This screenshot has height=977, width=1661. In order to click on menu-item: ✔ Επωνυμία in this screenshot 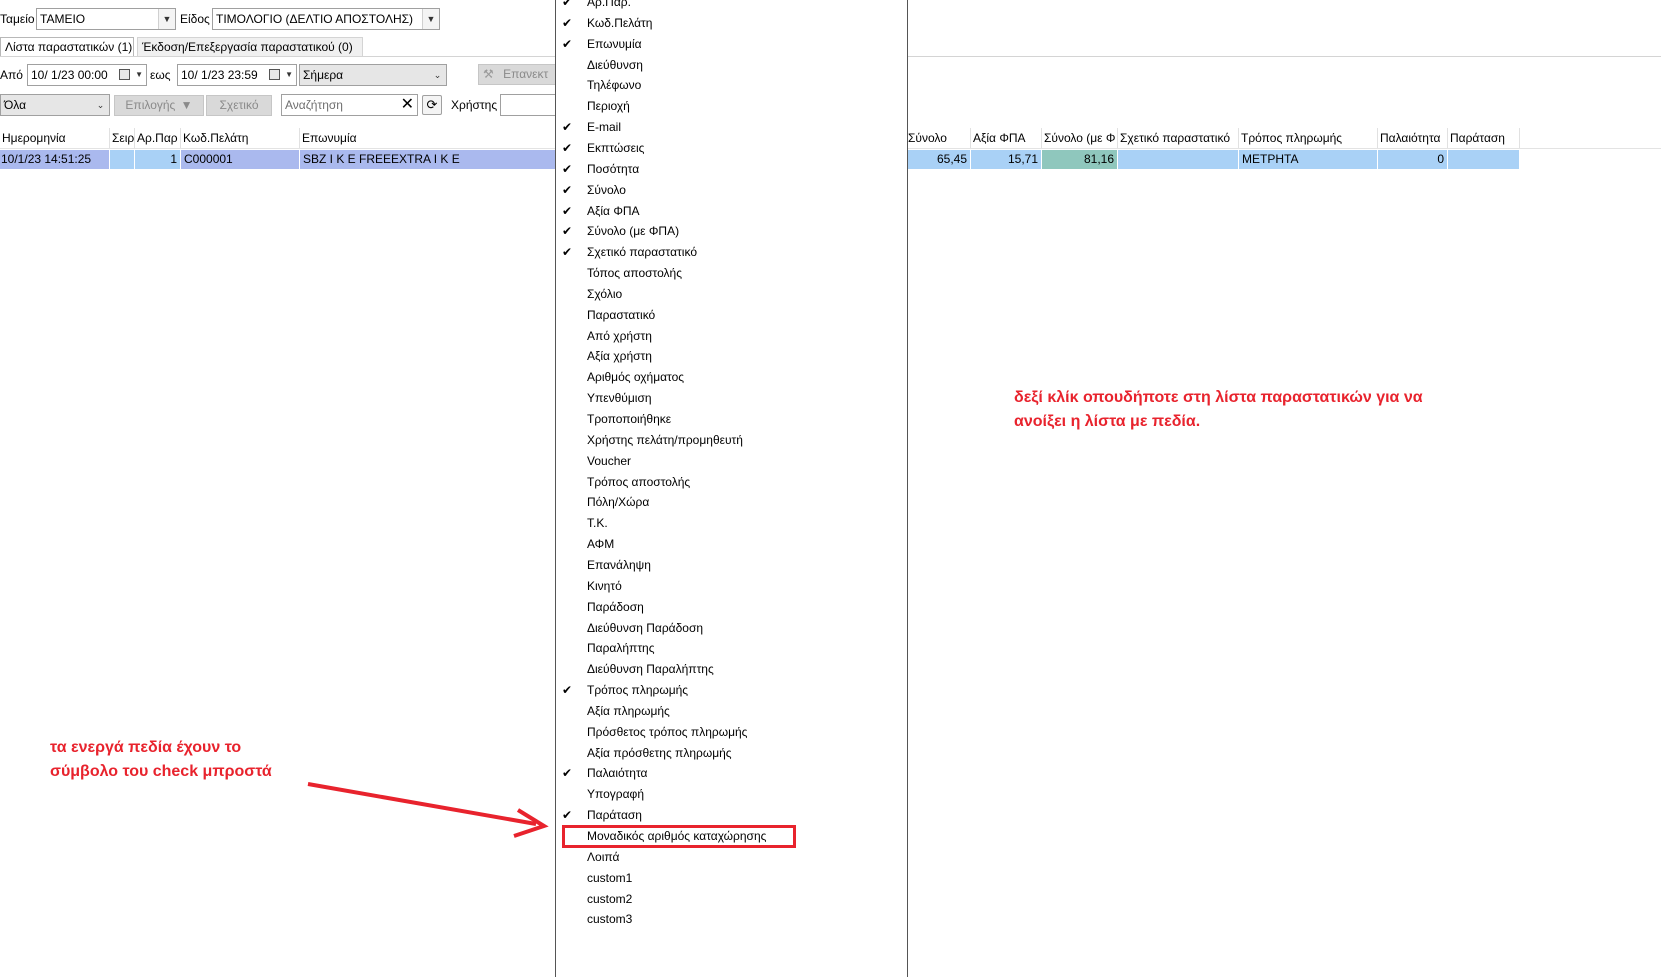, I will do `click(731, 44)`.